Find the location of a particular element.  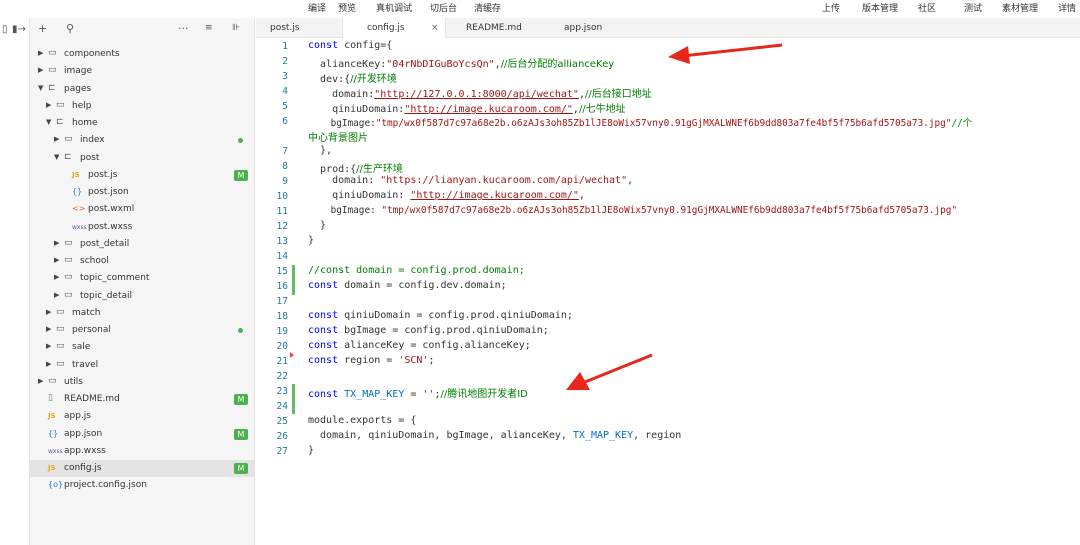

tree-item: wxss post.wxss is located at coordinates (142, 227).